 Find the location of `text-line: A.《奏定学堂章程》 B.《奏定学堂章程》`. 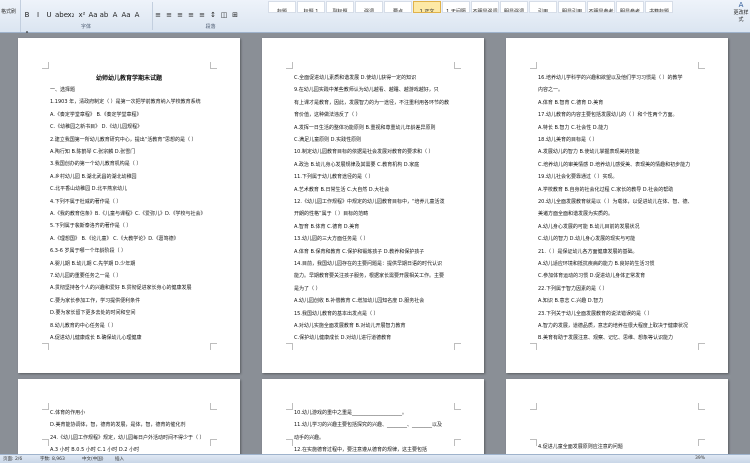

text-line: A.《奏定学堂章程》 B.《奏定学堂章程》 is located at coordinates (96, 114).